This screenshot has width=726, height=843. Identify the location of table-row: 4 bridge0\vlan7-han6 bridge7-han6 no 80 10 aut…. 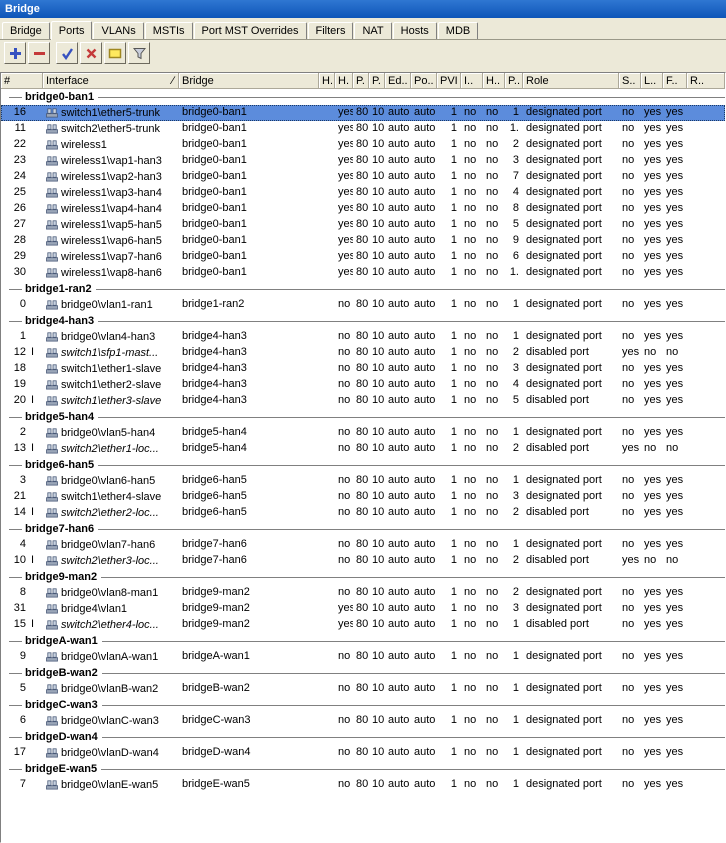
(363, 545).